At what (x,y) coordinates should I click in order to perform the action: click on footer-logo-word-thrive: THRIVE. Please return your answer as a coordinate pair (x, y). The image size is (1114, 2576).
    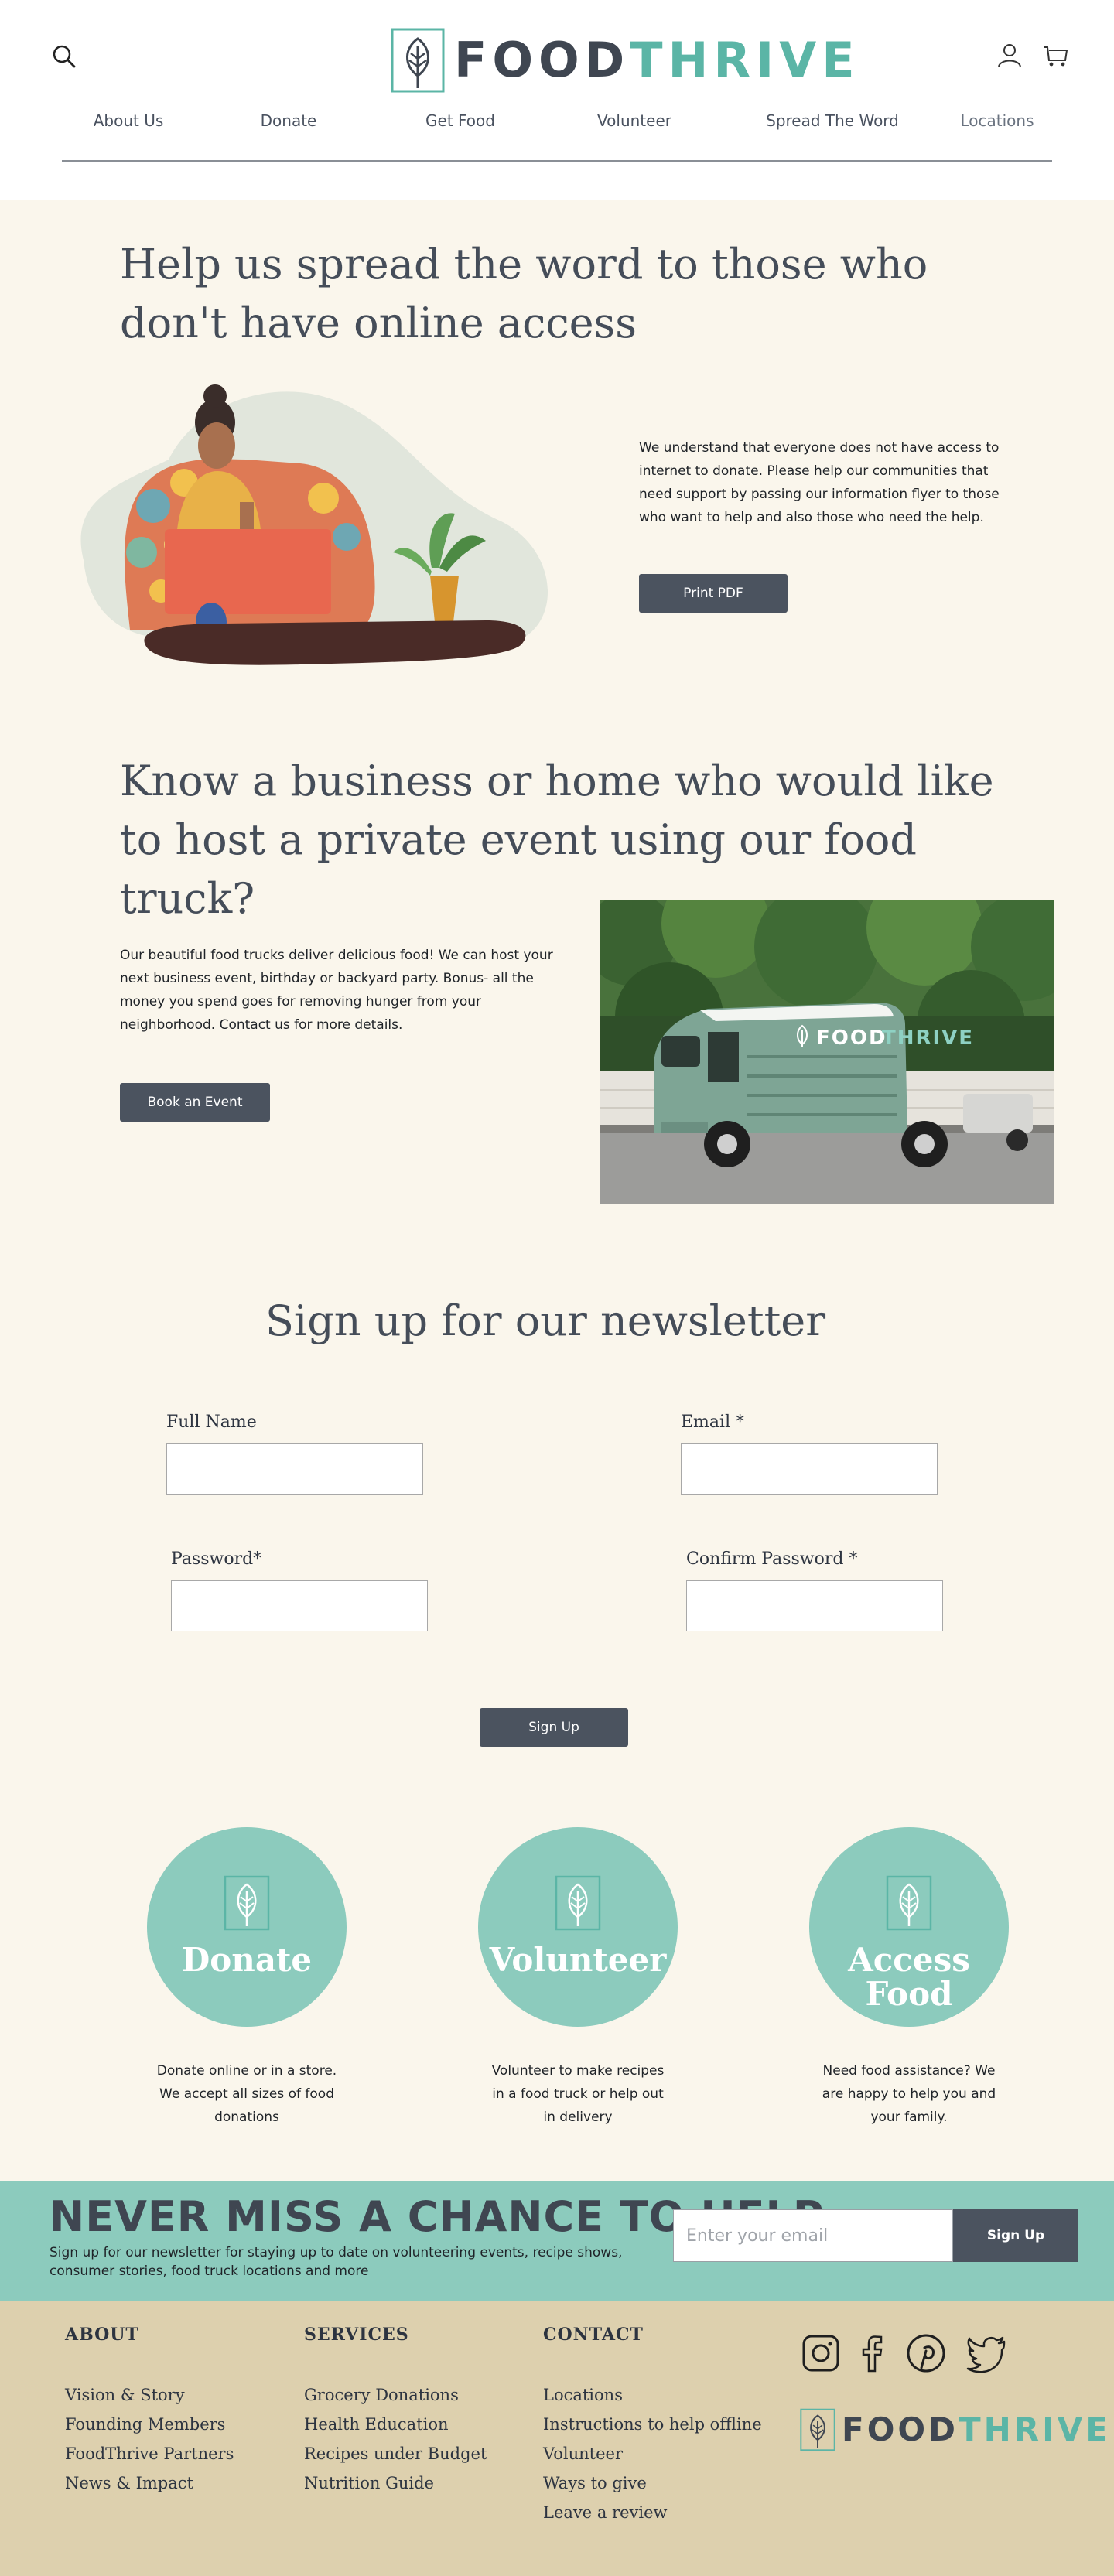
    Looking at the image, I should click on (1034, 2429).